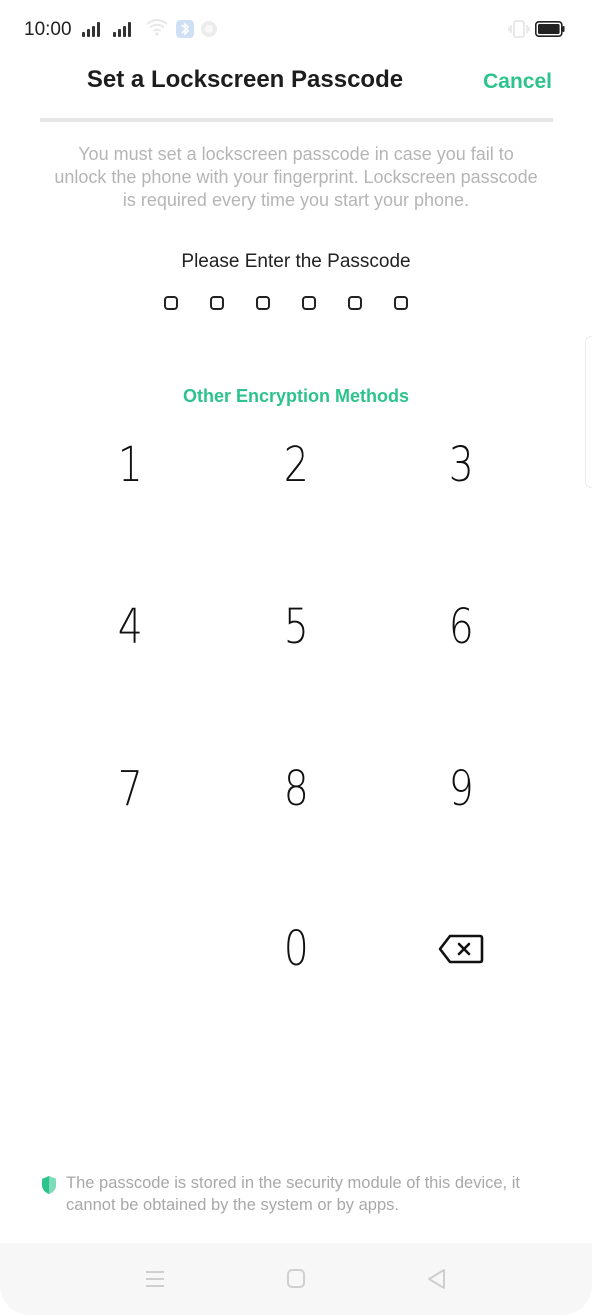  What do you see at coordinates (209, 29) in the screenshot?
I see `app-icon` at bounding box center [209, 29].